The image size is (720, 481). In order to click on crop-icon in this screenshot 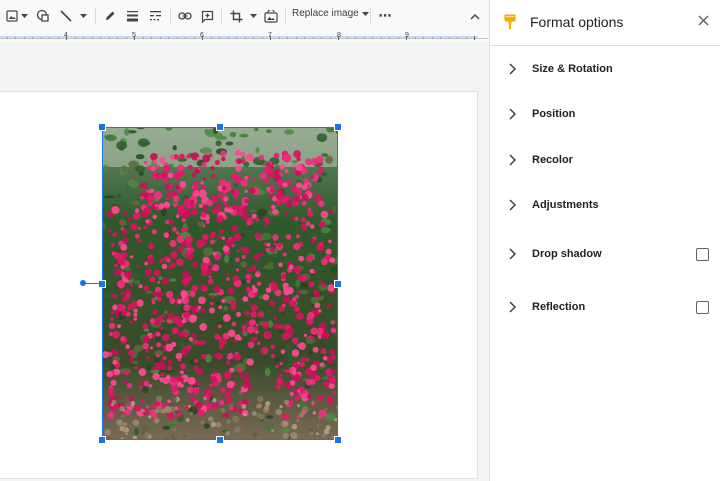, I will do `click(236, 16)`.